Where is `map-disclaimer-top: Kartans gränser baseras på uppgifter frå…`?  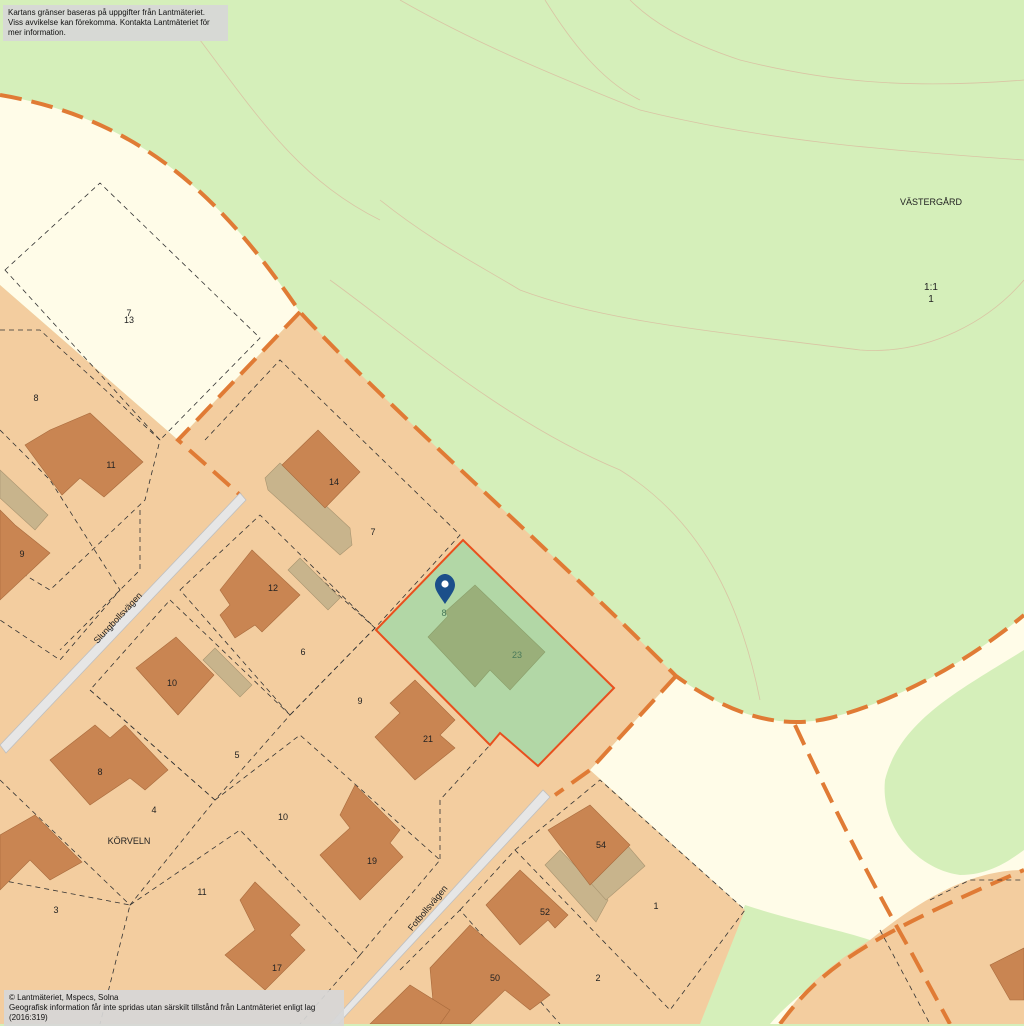
map-disclaimer-top: Kartans gränser baseras på uppgifter frå… is located at coordinates (115, 23).